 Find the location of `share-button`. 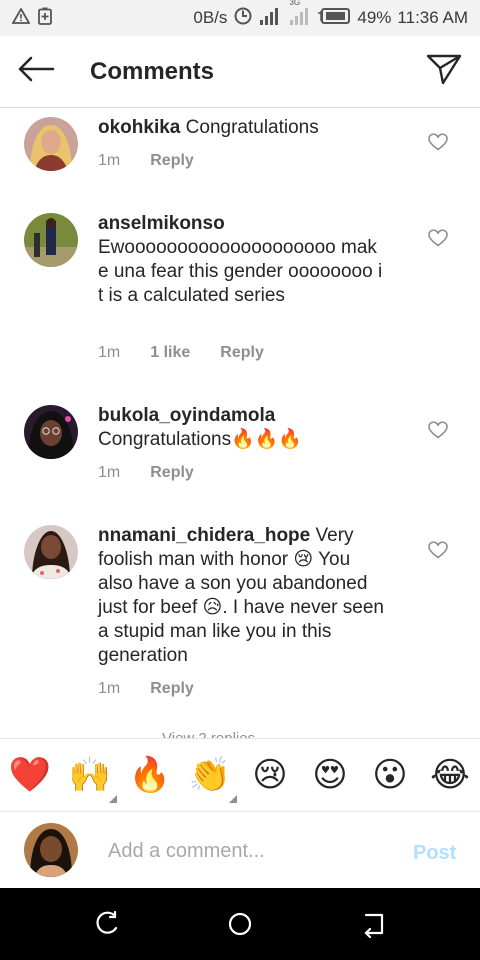

share-button is located at coordinates (444, 72).